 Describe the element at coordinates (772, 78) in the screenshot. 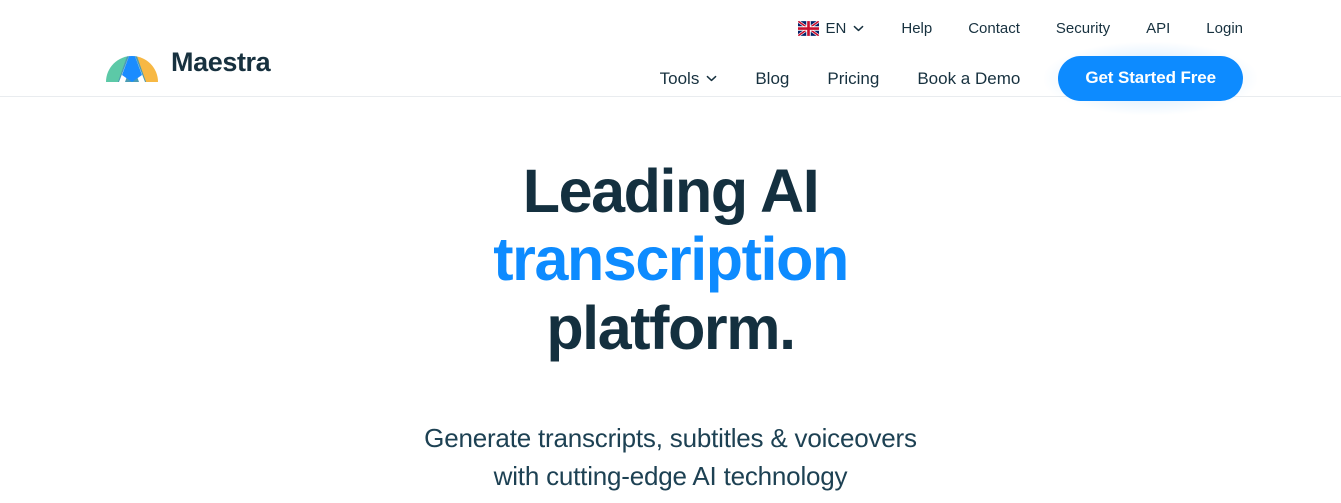

I see `main-nav-item-blog: Blog` at that location.